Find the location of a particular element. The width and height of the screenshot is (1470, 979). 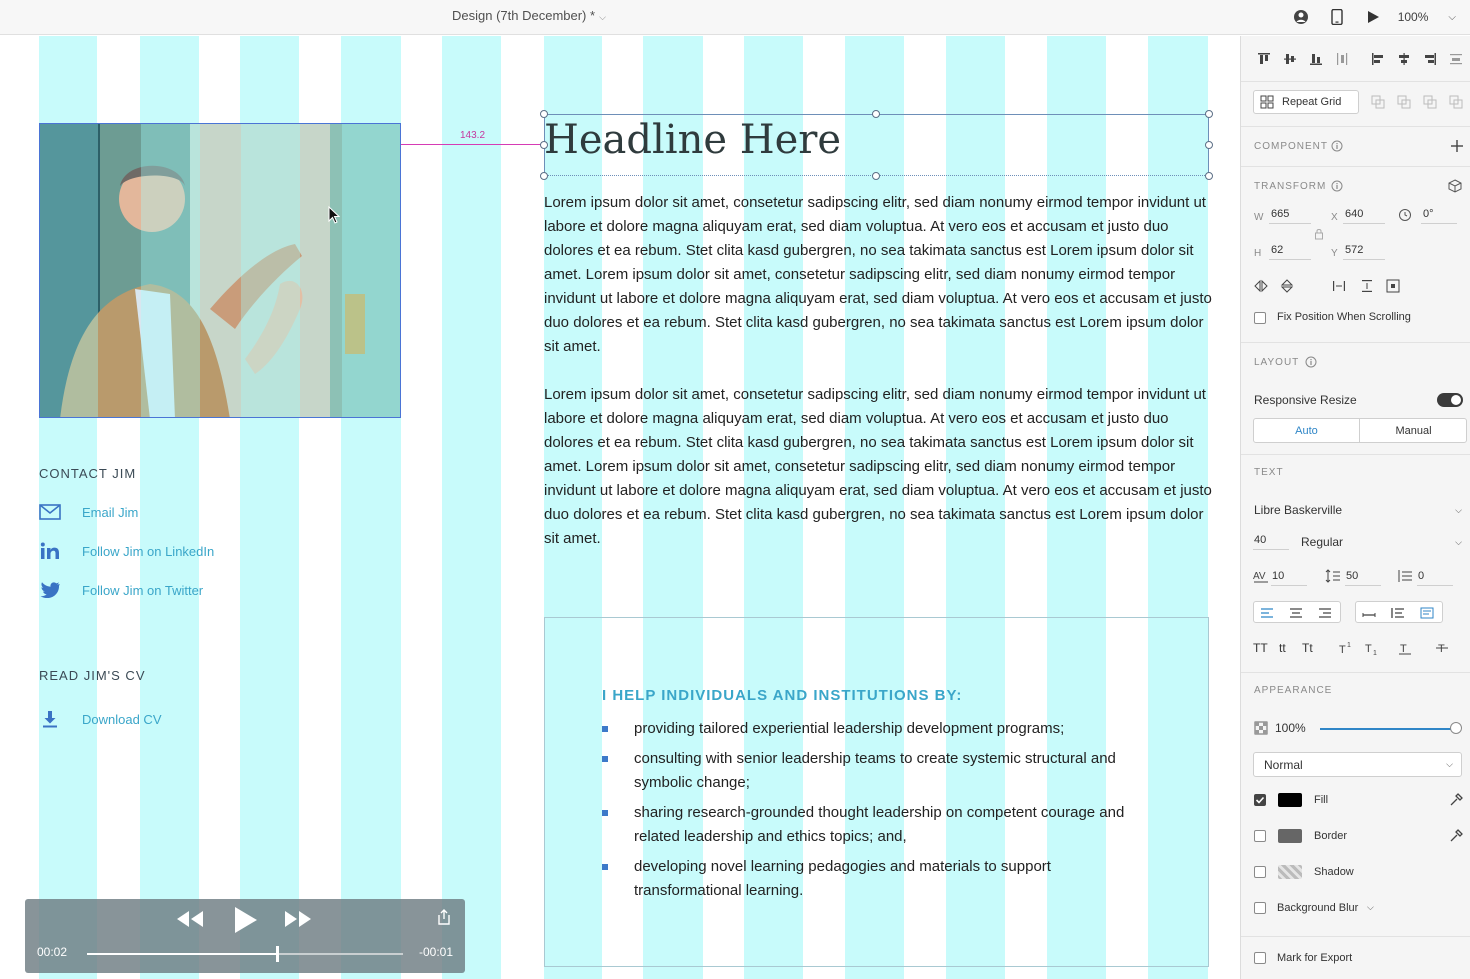

opacity-value: 100% is located at coordinates (1290, 728).